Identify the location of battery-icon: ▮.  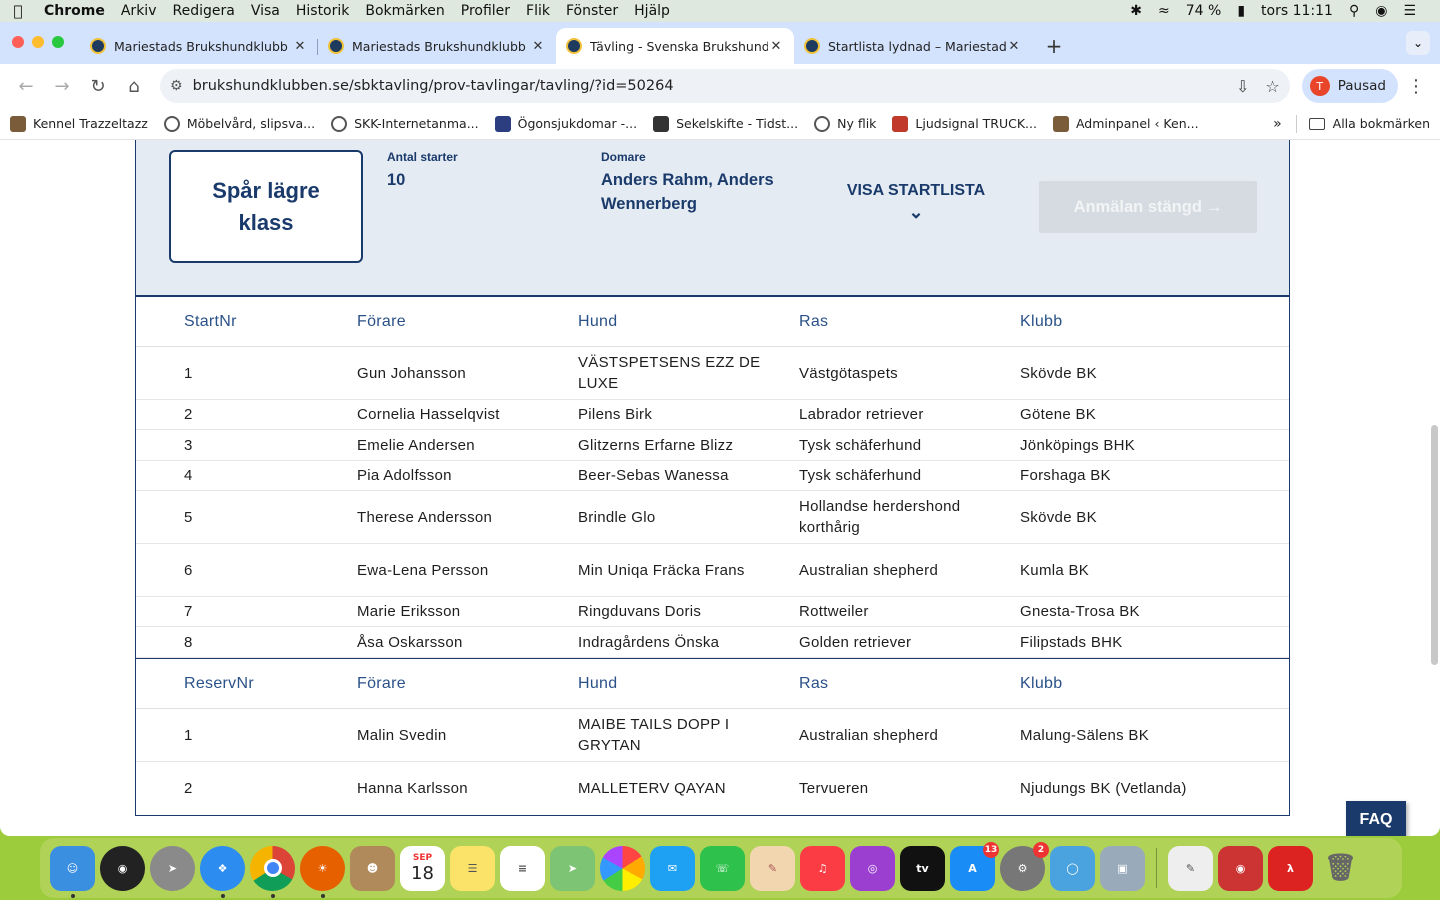
(1241, 11).